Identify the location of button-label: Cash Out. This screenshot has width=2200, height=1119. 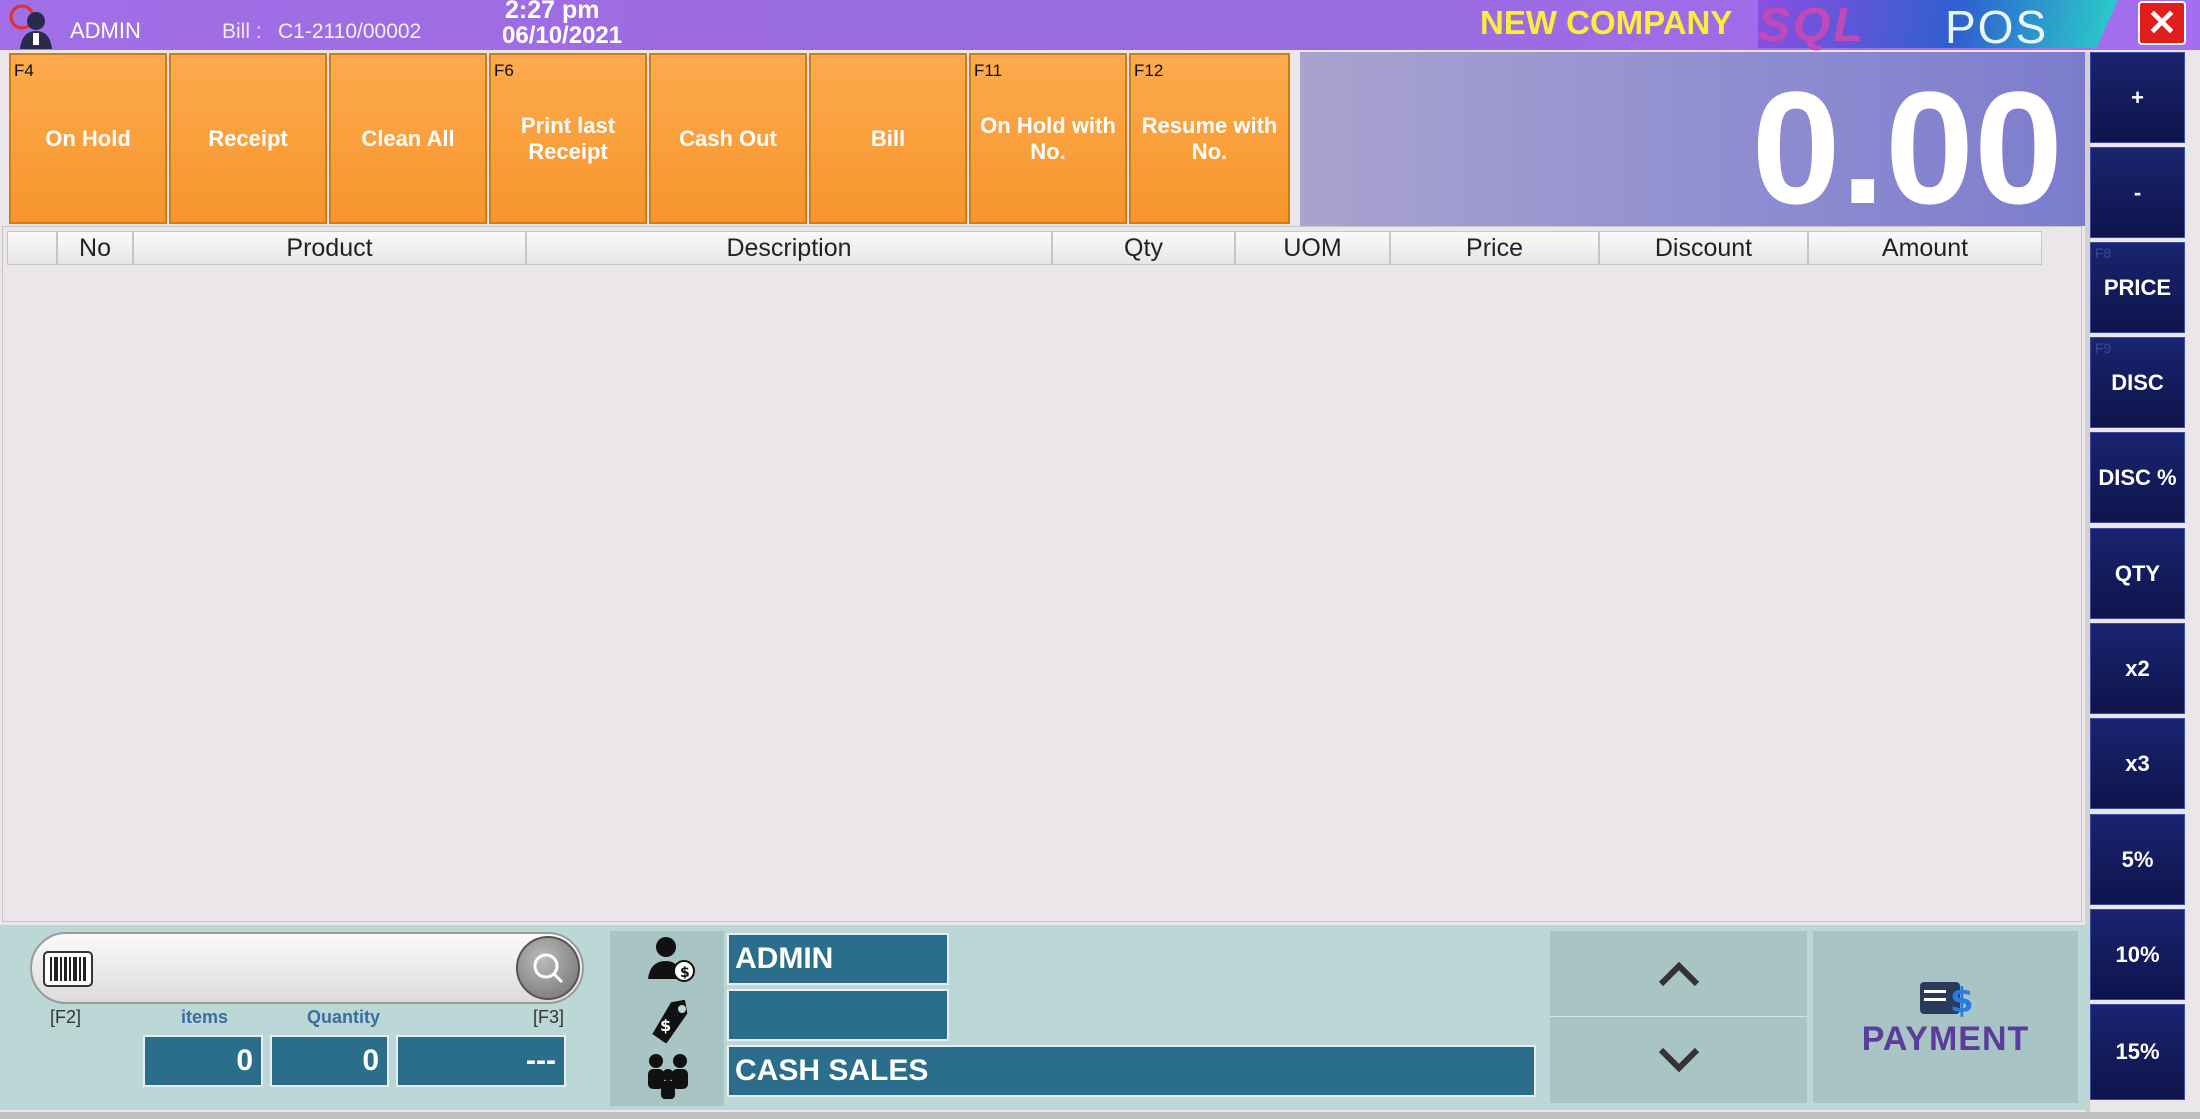
(728, 138).